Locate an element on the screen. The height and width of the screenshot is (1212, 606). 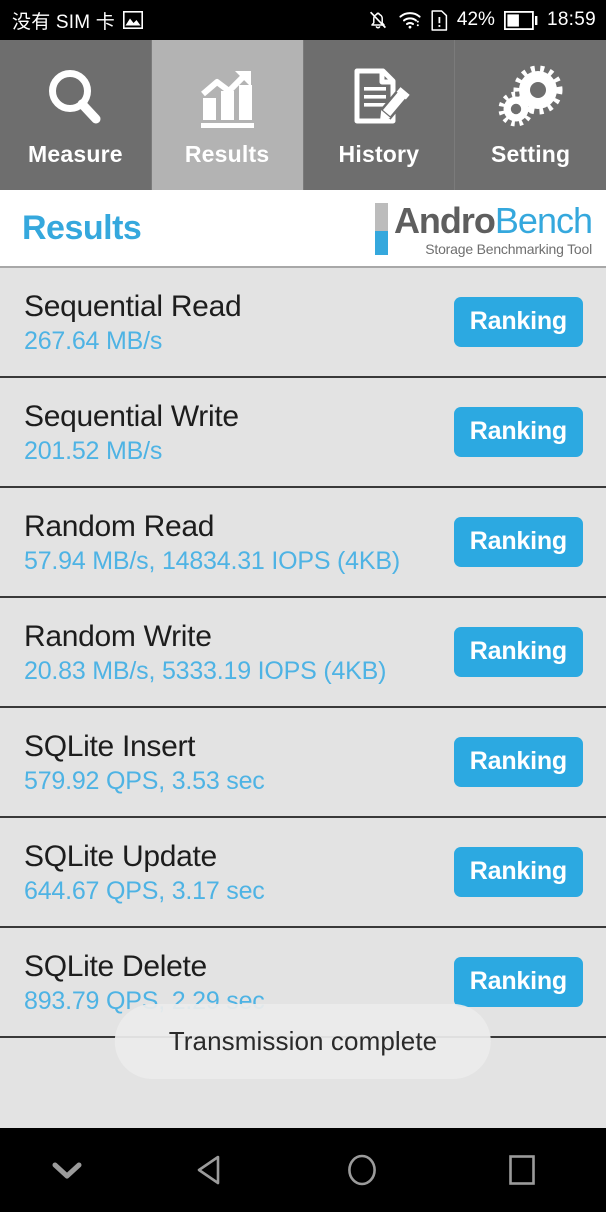
recents-button is located at coordinates (522, 1170).